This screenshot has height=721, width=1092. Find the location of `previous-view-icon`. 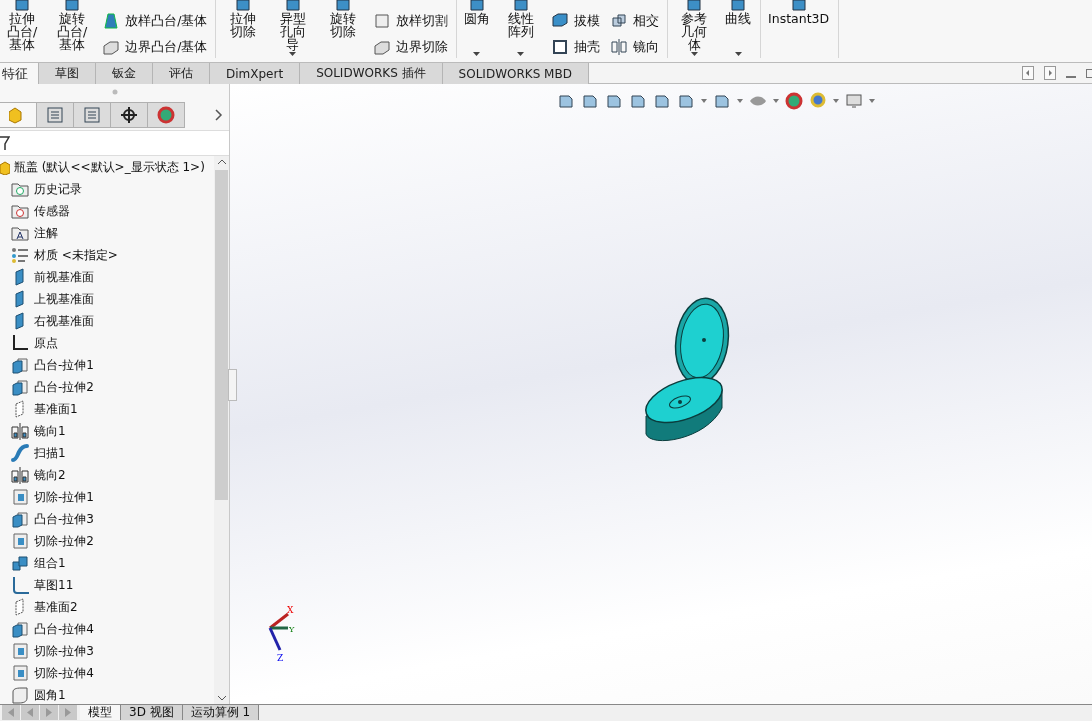

previous-view-icon is located at coordinates (614, 101).